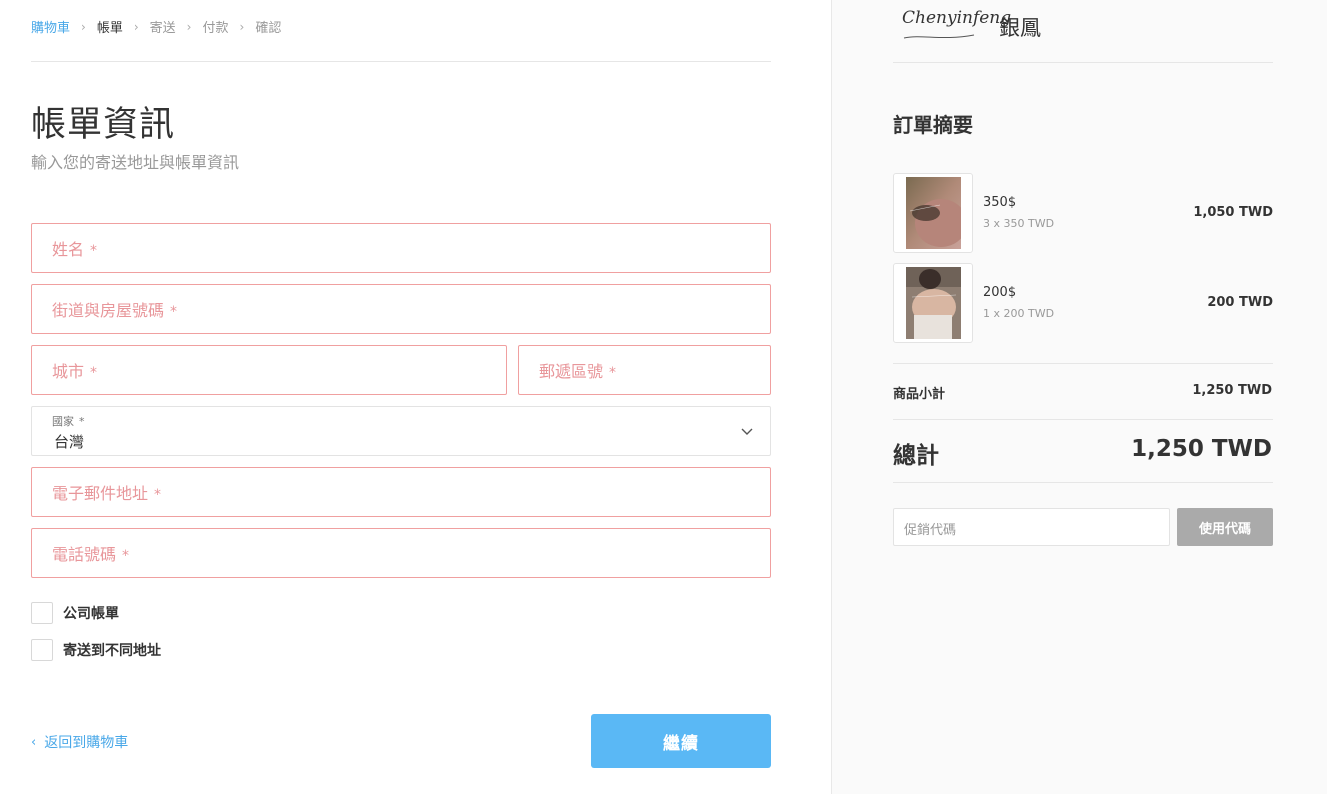  I want to click on country-select-value: 台灣, so click(69, 442).